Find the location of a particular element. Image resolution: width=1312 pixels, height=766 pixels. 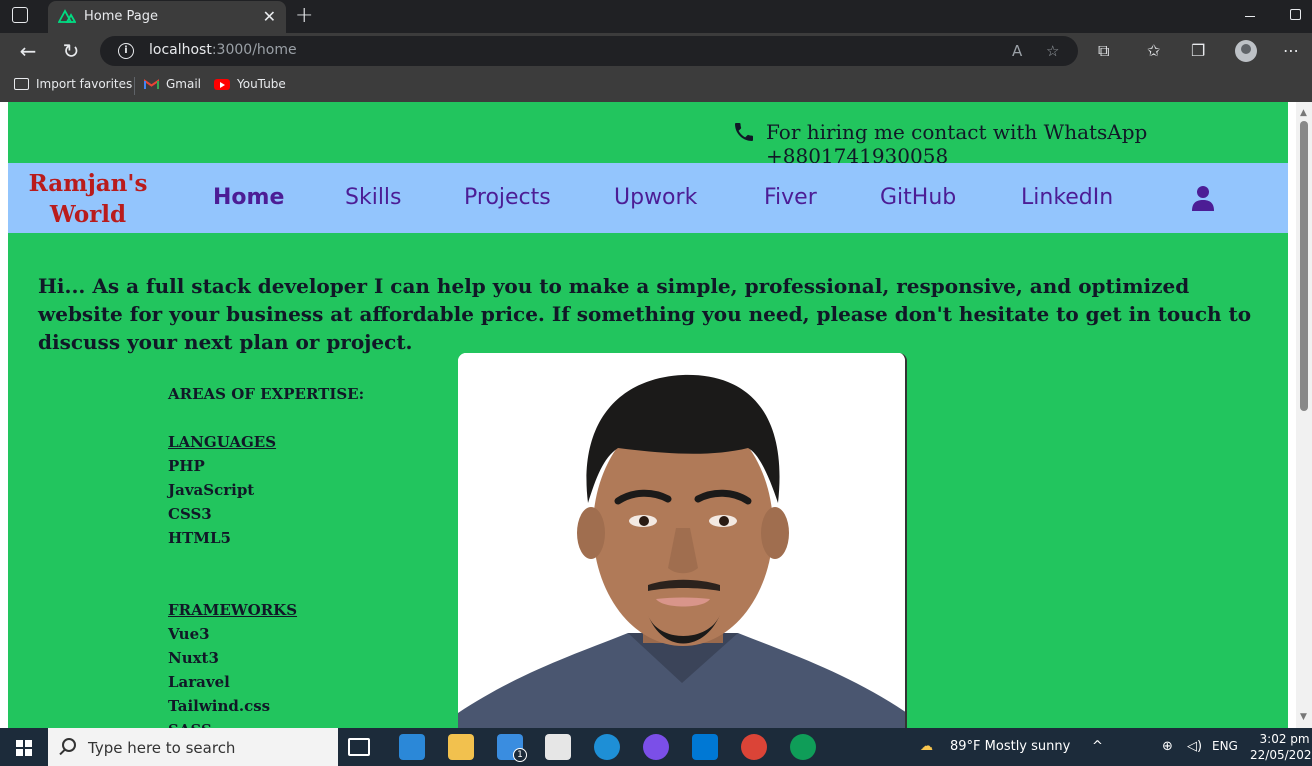

nav-projects: Projects is located at coordinates (507, 197).